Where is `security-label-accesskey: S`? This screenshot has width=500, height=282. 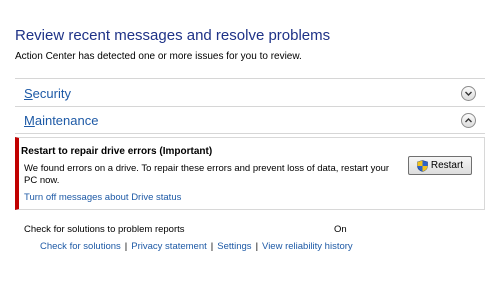
security-label-accesskey: S is located at coordinates (28, 93).